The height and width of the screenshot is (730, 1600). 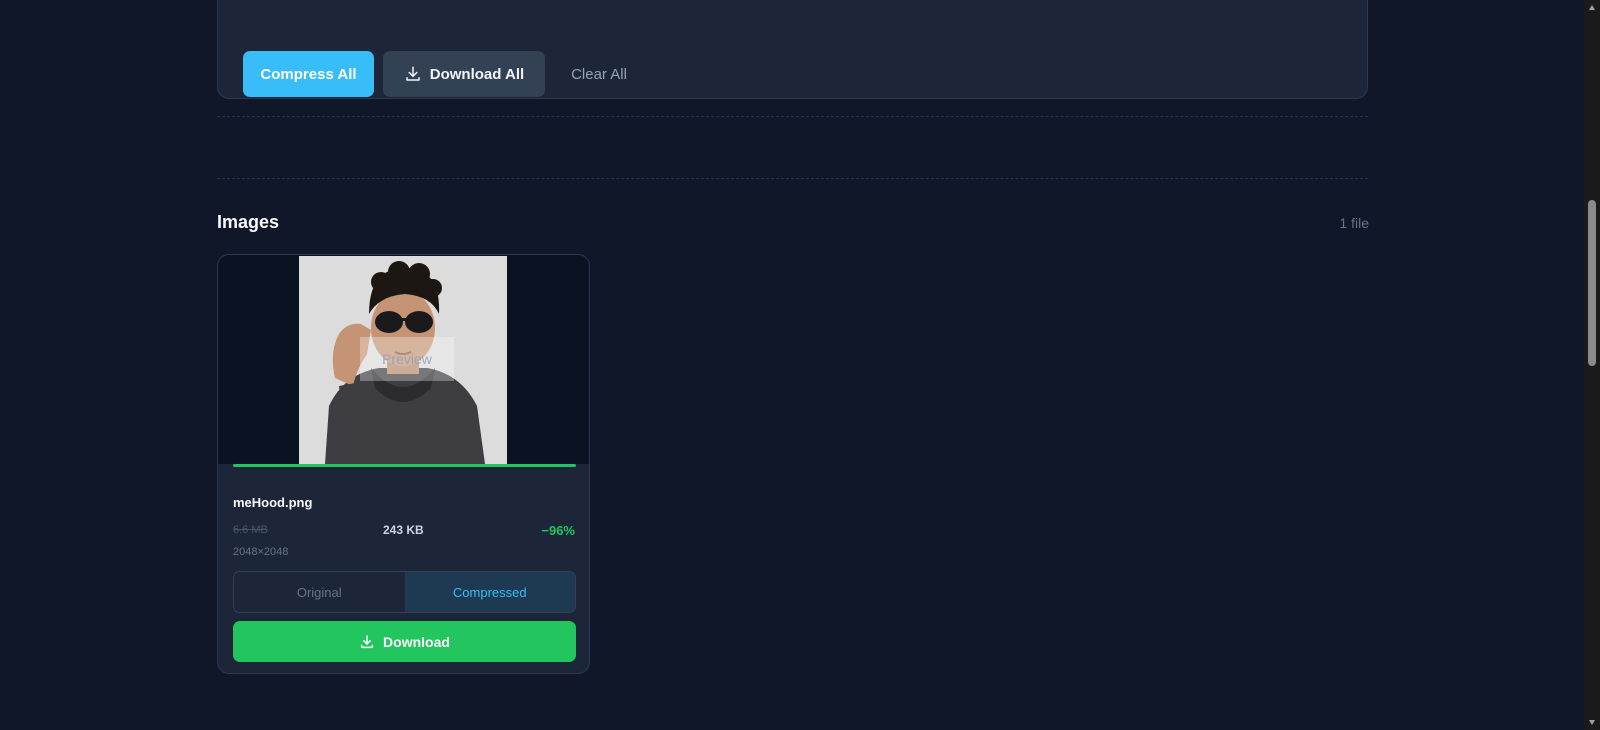 I want to click on image-preview: Preview, so click(x=403, y=359).